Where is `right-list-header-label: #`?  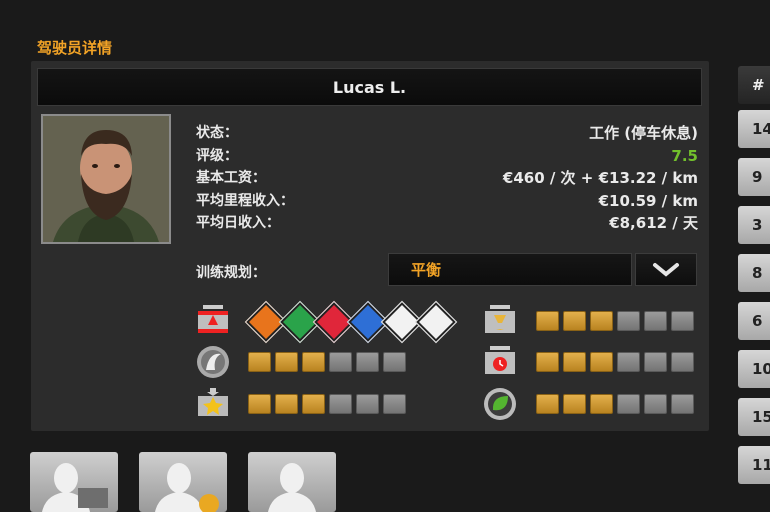
right-list-header-label: # is located at coordinates (758, 85).